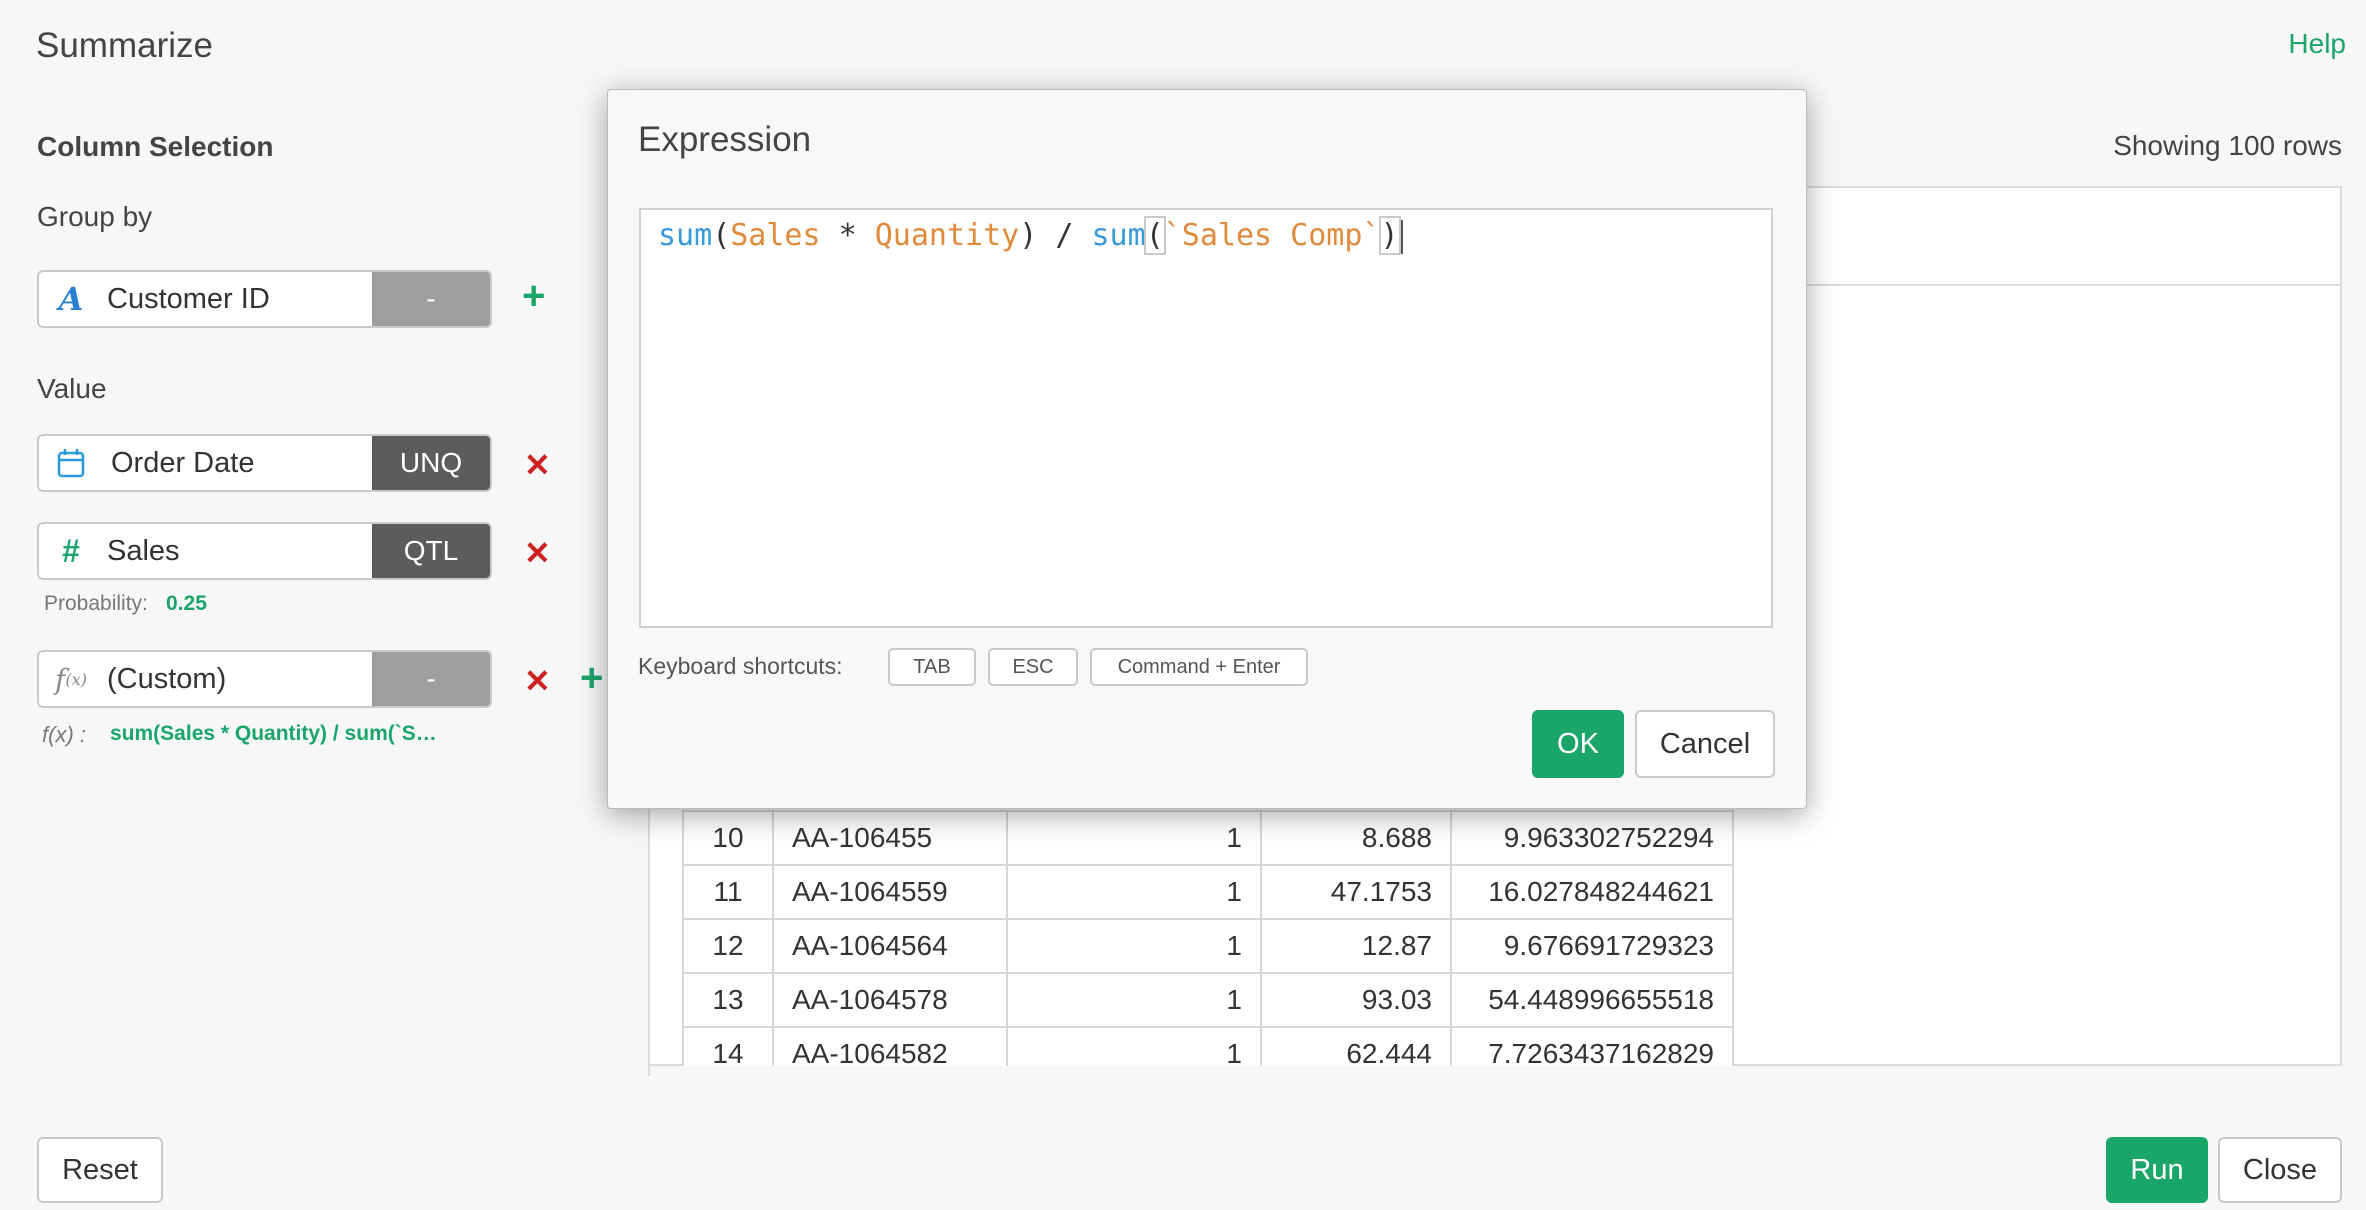 This screenshot has width=2366, height=1210. I want to click on cancel-button: Cancel, so click(1705, 744).